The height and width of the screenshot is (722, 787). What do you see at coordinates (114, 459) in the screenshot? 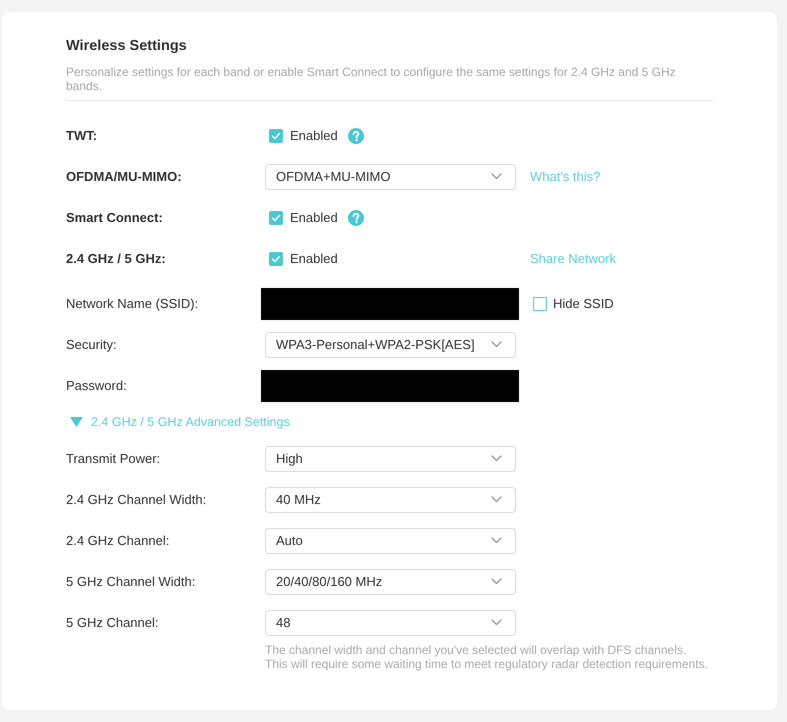
I see `field-label: Transmit Power:` at bounding box center [114, 459].